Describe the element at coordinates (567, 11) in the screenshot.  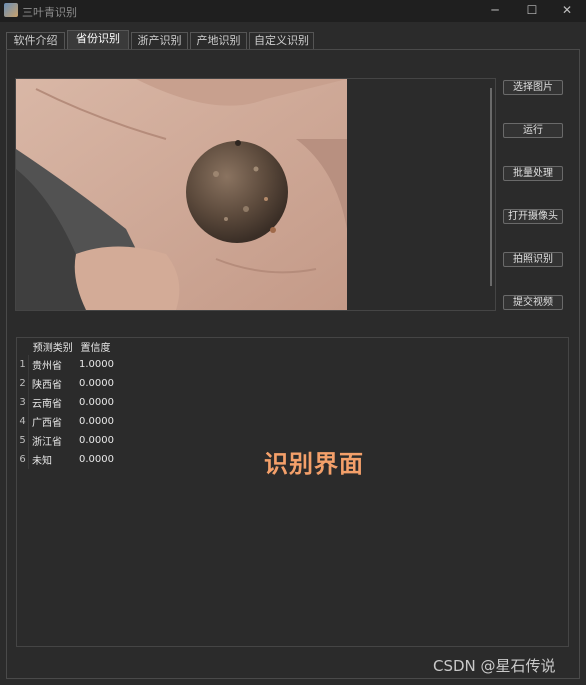
I see `close-button: ✕` at that location.